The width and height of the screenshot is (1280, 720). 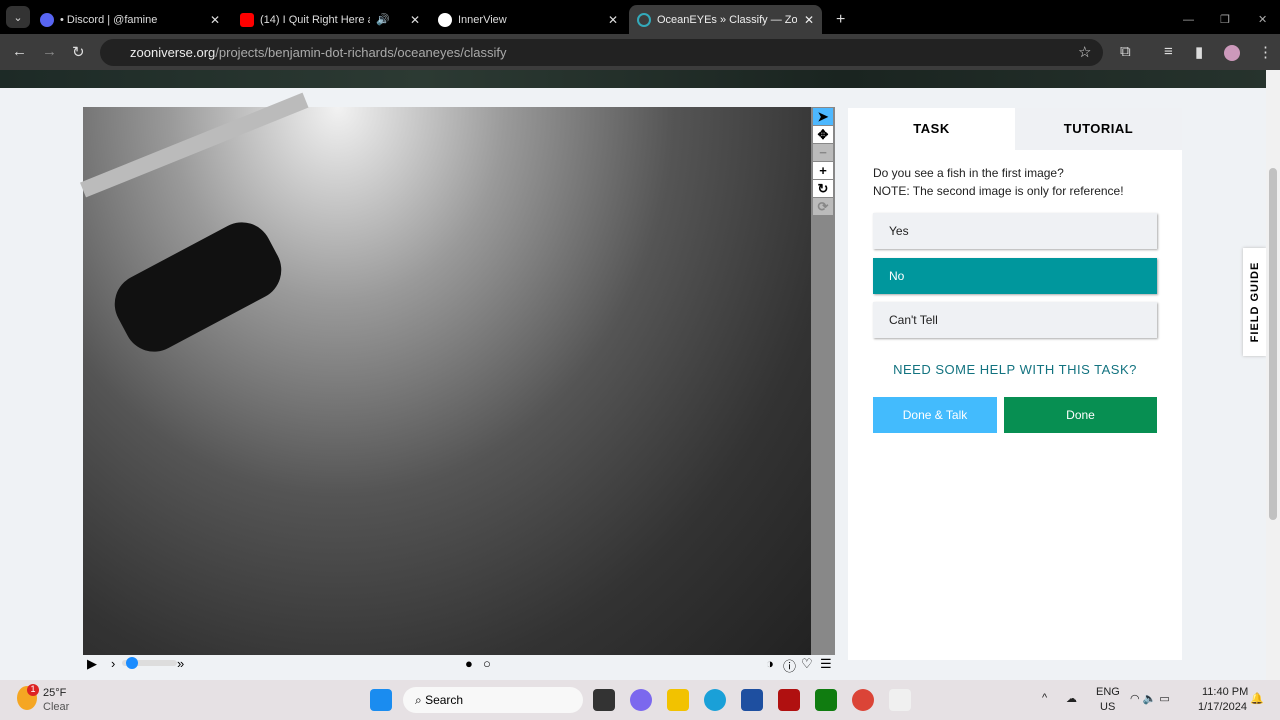 What do you see at coordinates (823, 381) in the screenshot?
I see `image-toolbar: ➤ ✥ − + ↻ ⟳` at bounding box center [823, 381].